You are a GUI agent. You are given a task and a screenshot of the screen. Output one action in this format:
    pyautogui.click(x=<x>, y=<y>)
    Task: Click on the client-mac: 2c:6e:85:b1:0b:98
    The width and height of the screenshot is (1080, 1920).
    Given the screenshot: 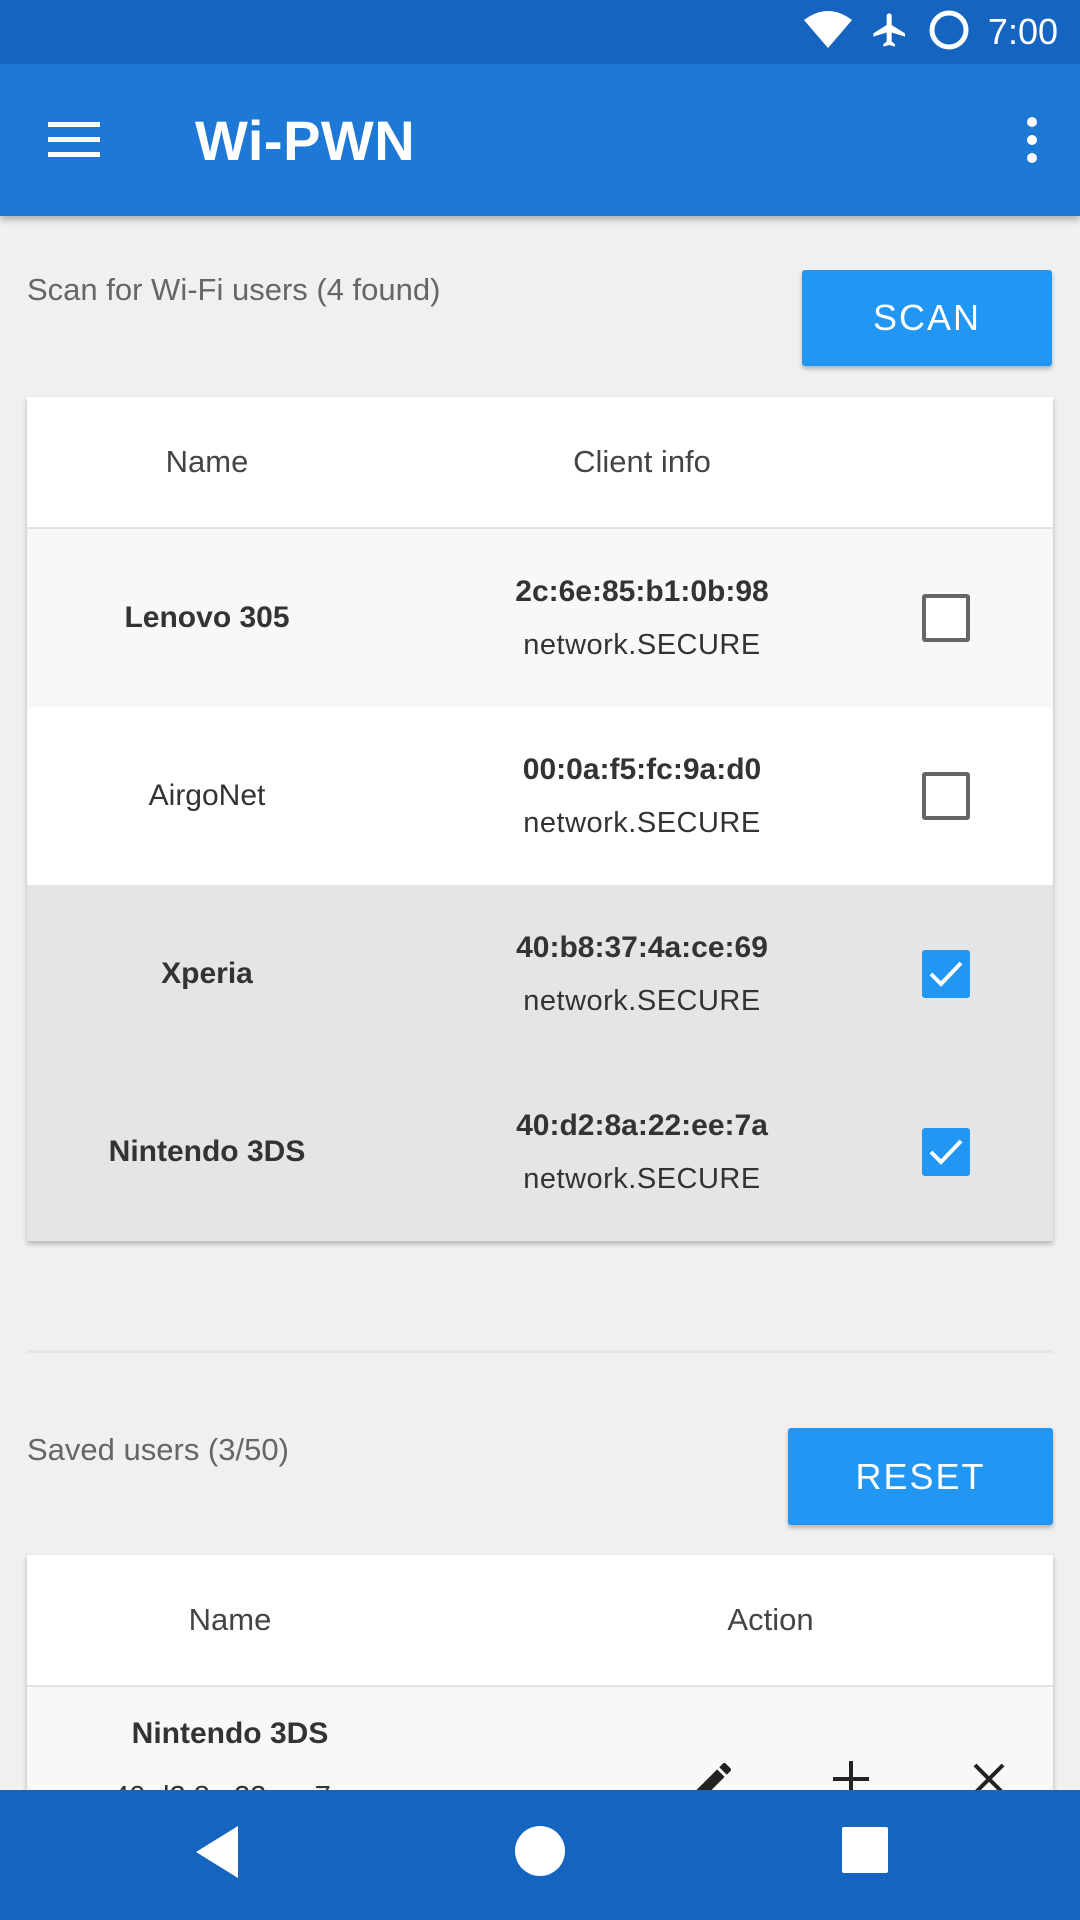 What is the action you would take?
    pyautogui.click(x=642, y=591)
    